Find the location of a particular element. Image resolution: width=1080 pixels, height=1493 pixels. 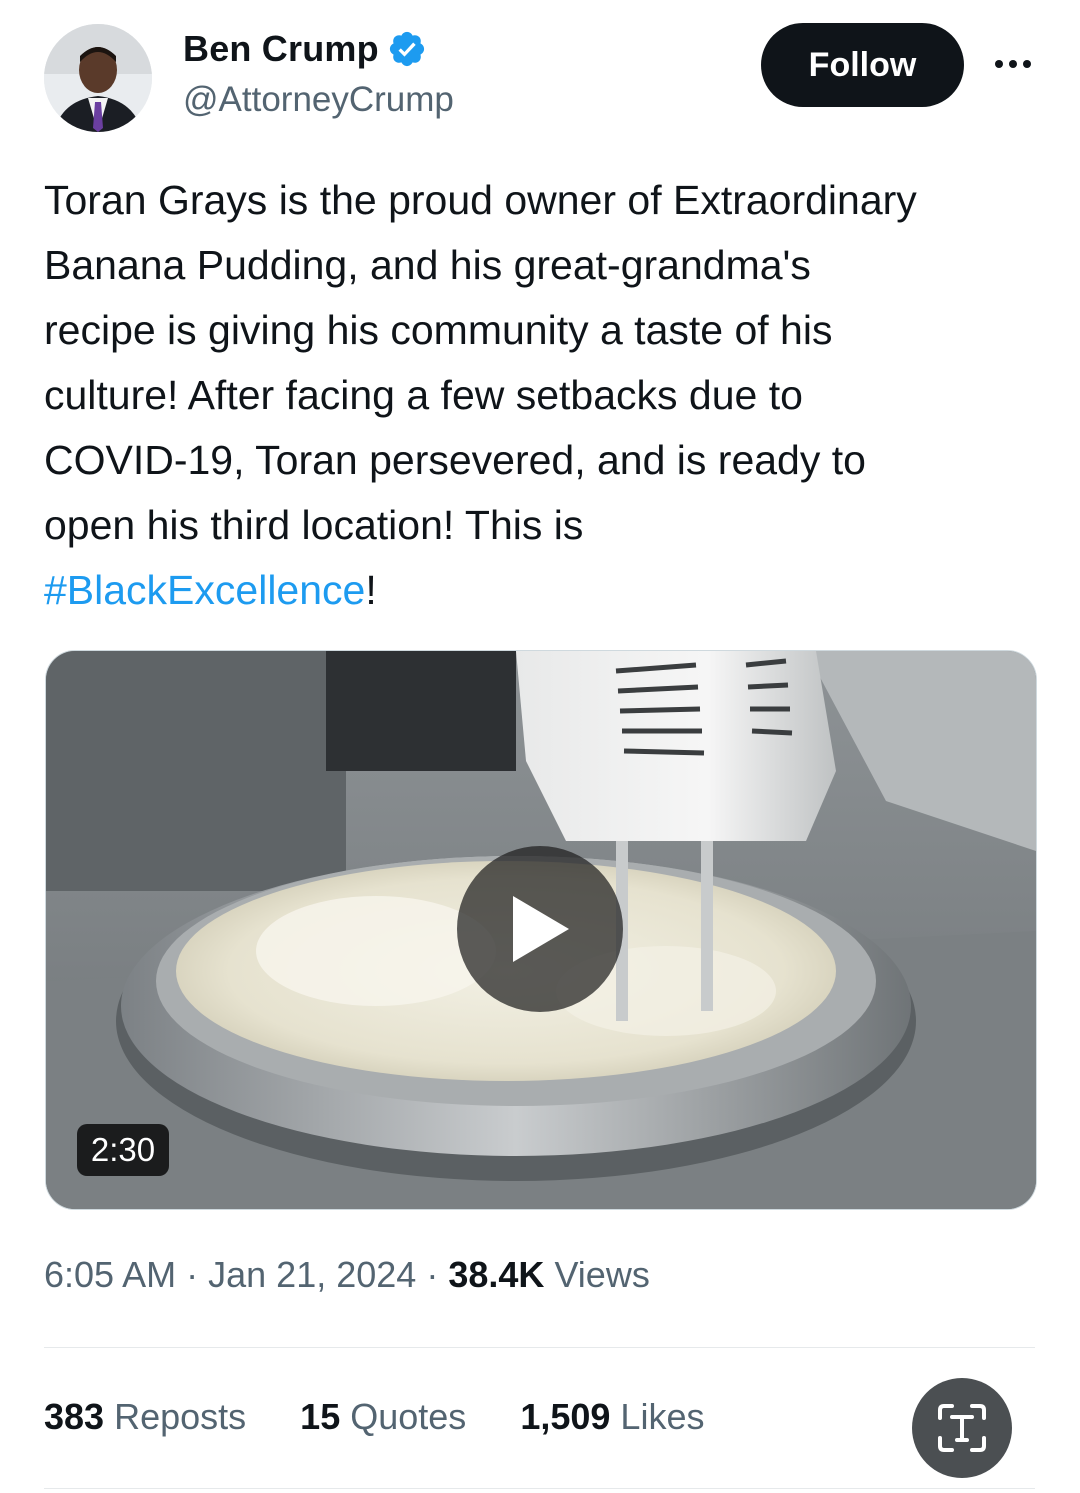

hashtag-suffix: ! is located at coordinates (371, 590).